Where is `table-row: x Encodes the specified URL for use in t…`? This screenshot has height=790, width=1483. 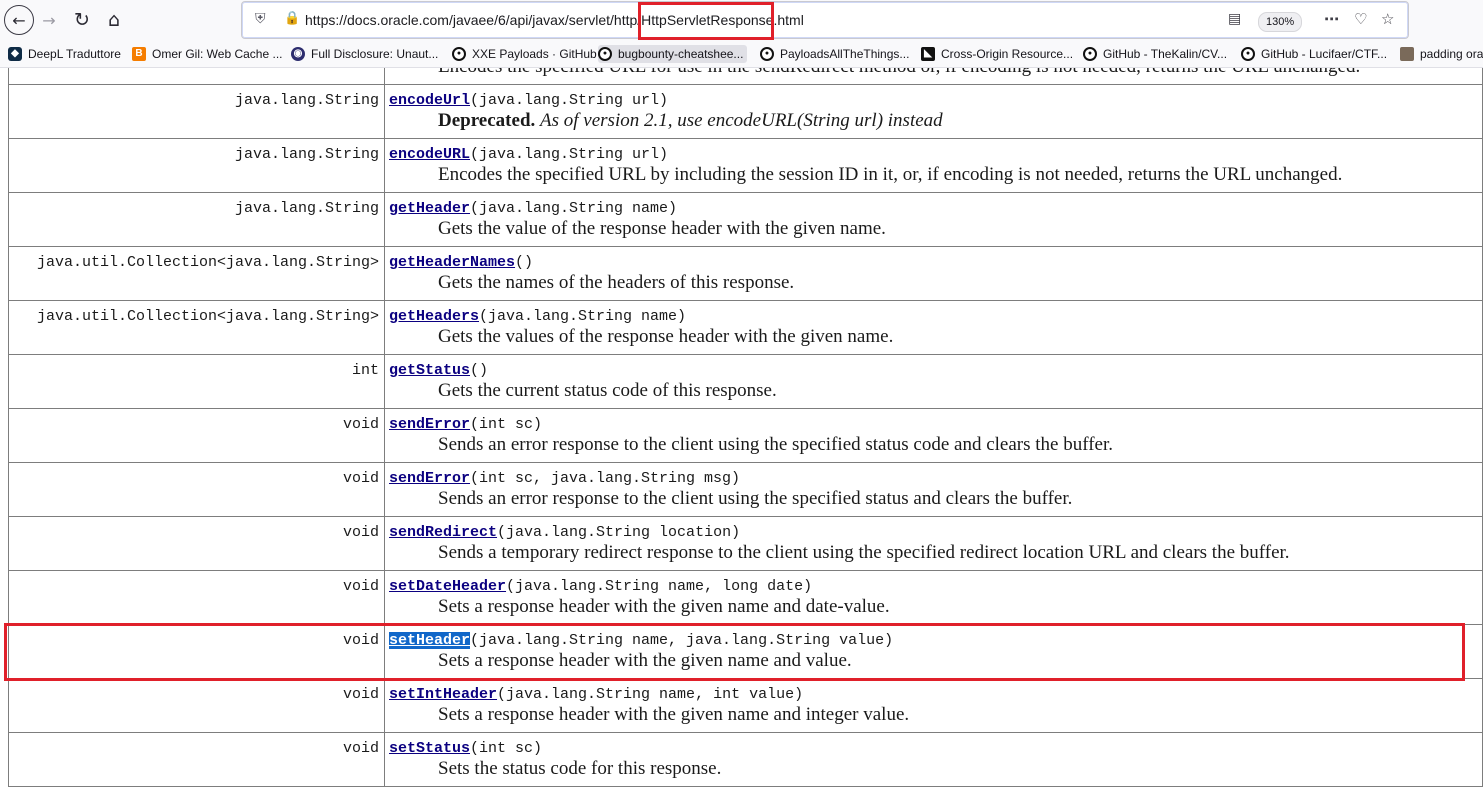
table-row: x Encodes the specified URL for use in t… is located at coordinates (745, 76).